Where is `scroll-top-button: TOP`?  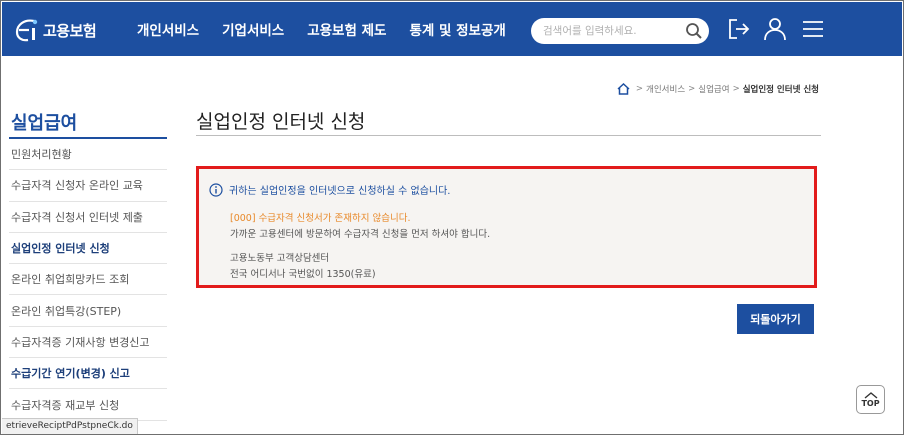 scroll-top-button: TOP is located at coordinates (870, 399).